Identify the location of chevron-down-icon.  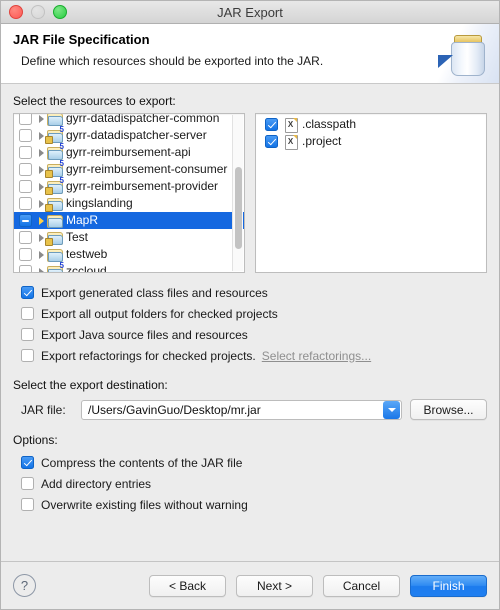
(391, 409).